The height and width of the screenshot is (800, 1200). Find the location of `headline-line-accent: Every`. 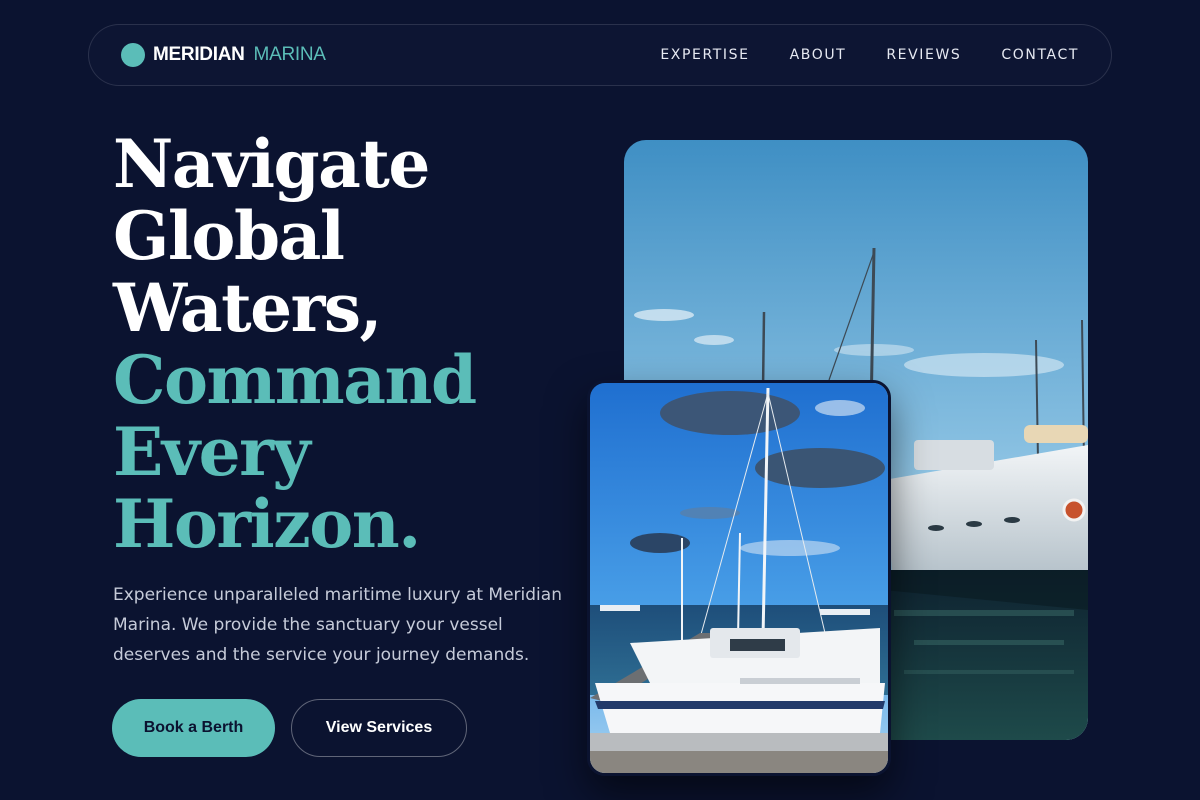

headline-line-accent: Every is located at coordinates (212, 452).